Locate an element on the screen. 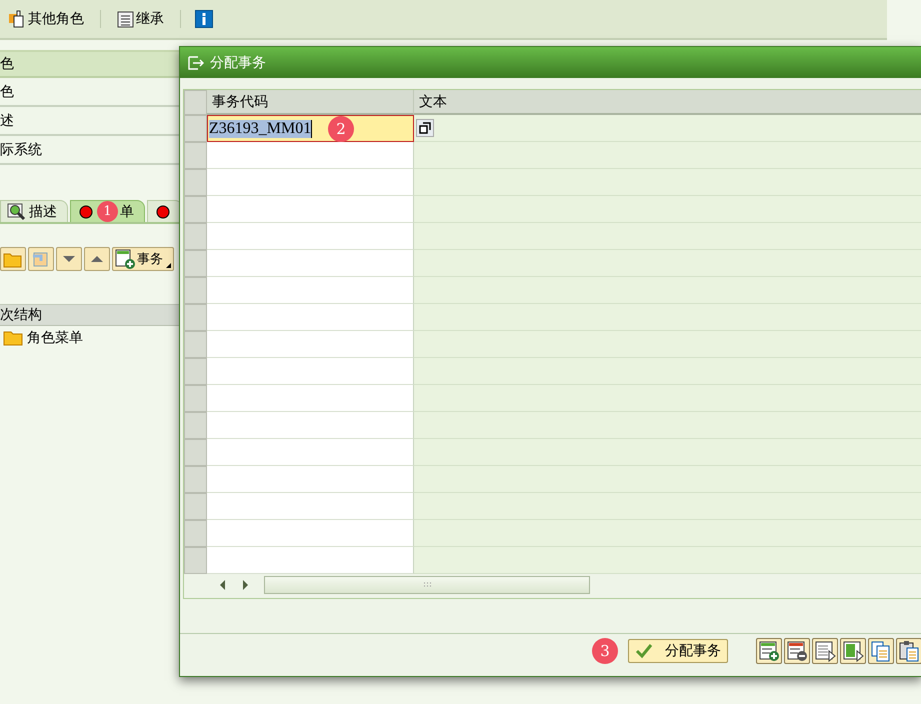 The image size is (921, 704). step-badge: 1 is located at coordinates (107, 211).